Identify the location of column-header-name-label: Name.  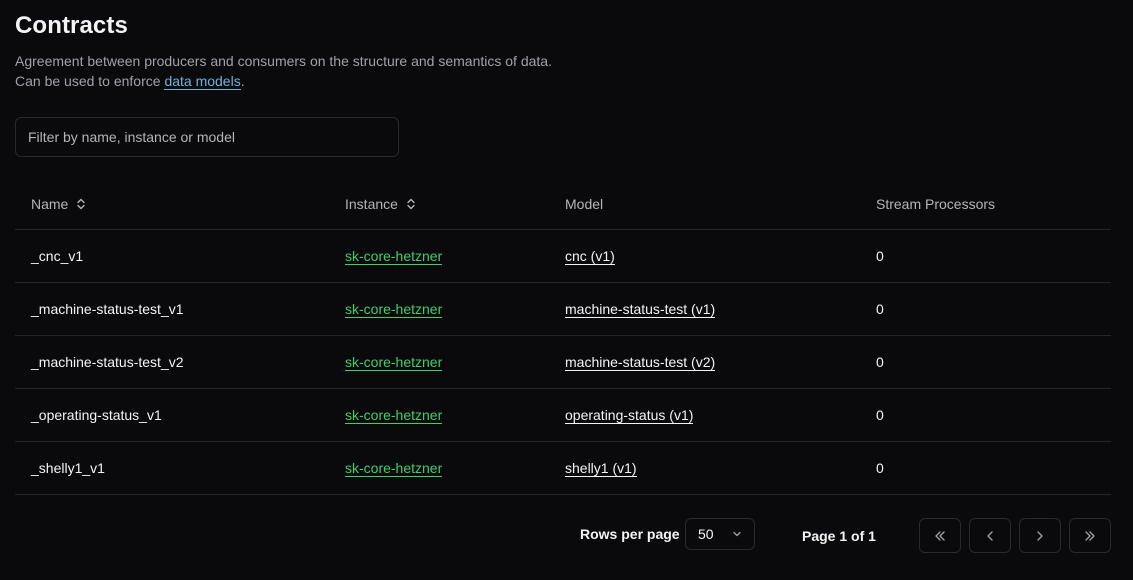
(50, 203).